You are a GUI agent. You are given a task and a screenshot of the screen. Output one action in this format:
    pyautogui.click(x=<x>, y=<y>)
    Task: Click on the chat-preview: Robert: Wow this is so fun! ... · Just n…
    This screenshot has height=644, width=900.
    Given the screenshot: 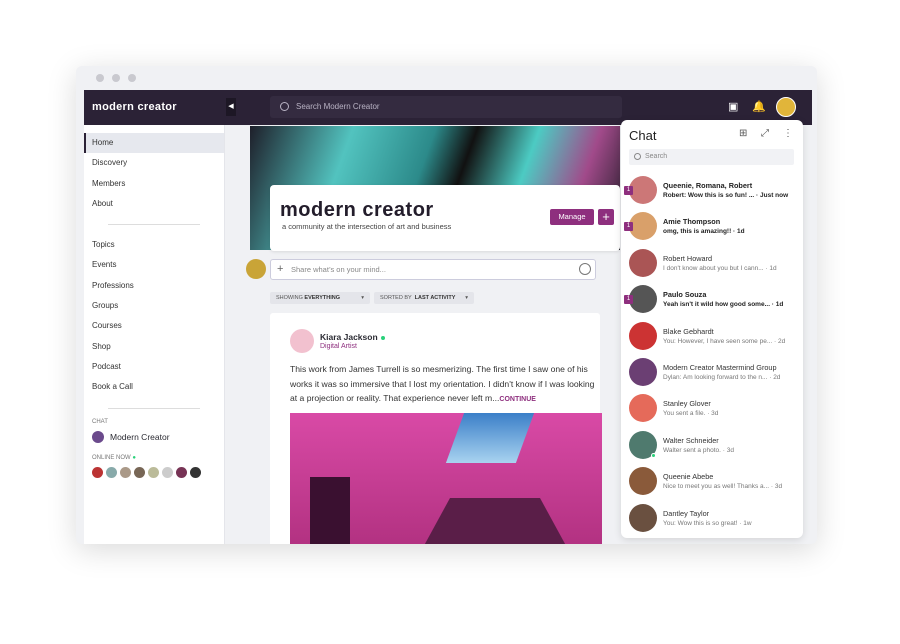 What is the action you would take?
    pyautogui.click(x=726, y=195)
    